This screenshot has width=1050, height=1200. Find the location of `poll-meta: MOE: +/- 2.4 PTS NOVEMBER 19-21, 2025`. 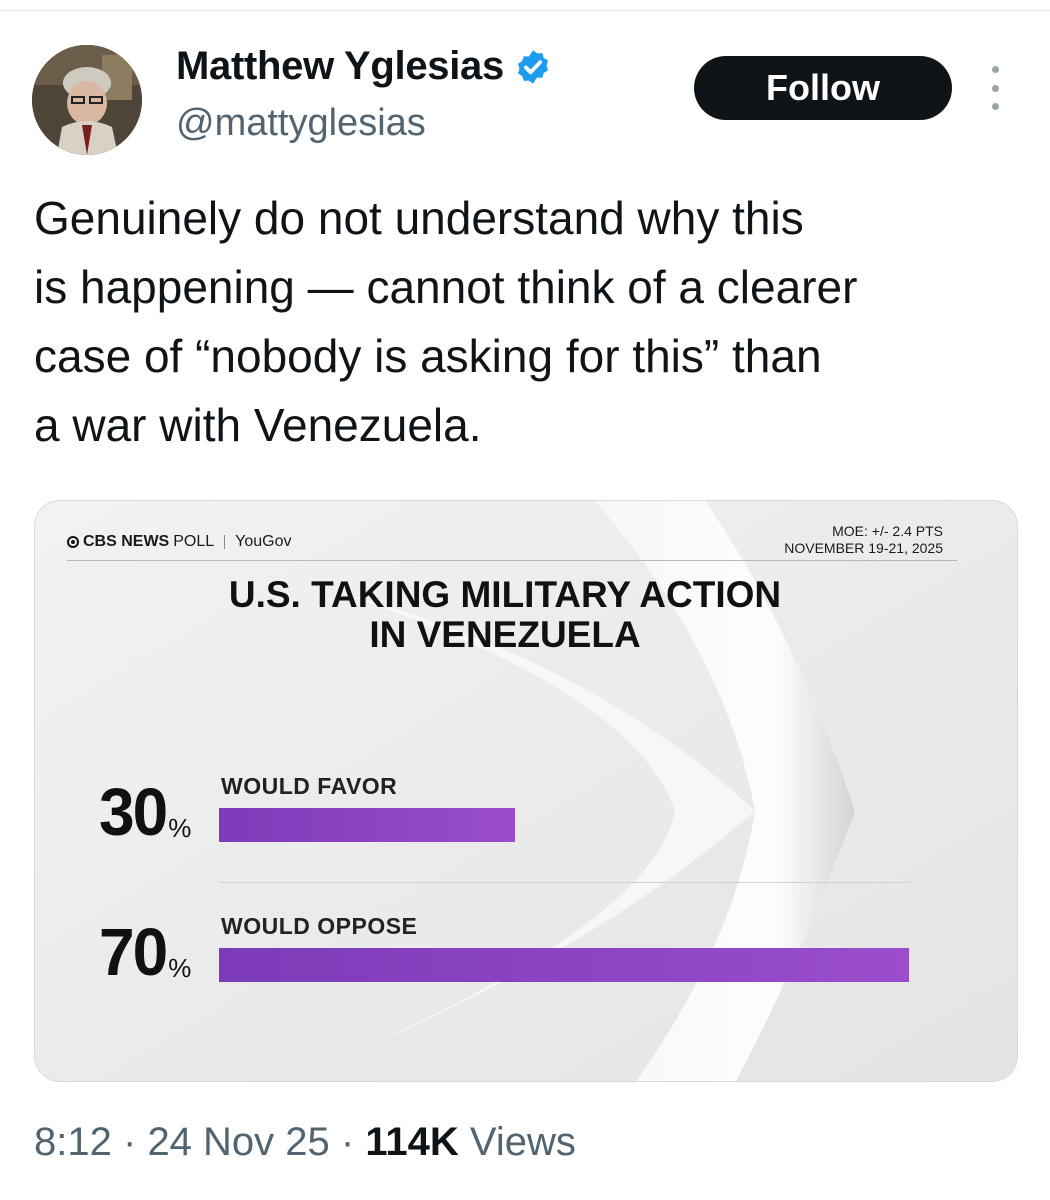

poll-meta: MOE: +/- 2.4 PTS NOVEMBER 19-21, 2025 is located at coordinates (863, 540).